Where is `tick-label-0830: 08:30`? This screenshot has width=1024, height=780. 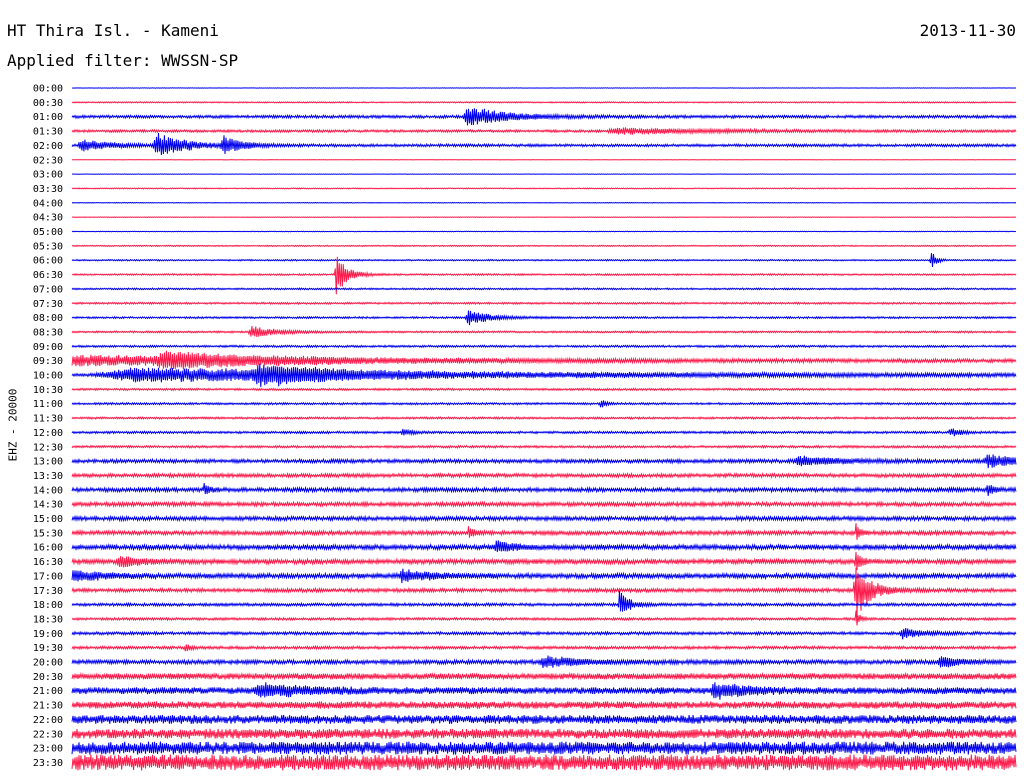
tick-label-0830: 08:30 is located at coordinates (48, 332).